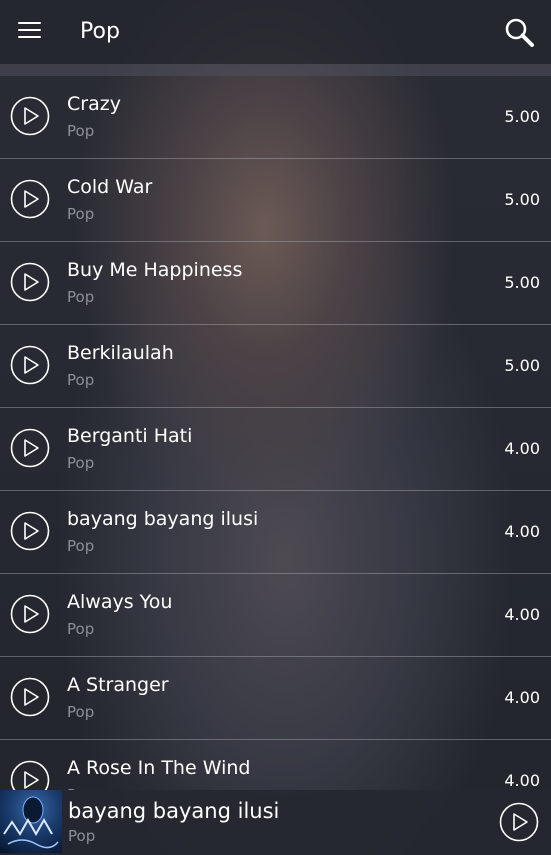 This screenshot has width=551, height=855. What do you see at coordinates (275, 32) in the screenshot?
I see `top-app-bar: Pop` at bounding box center [275, 32].